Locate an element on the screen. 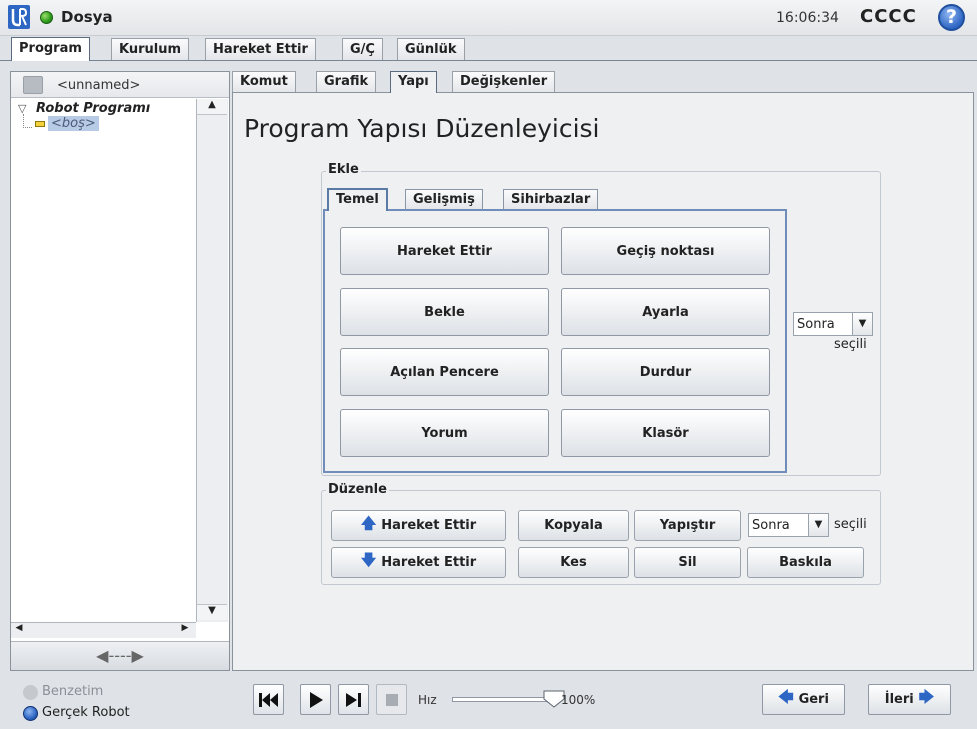 The width and height of the screenshot is (977, 729). insert-position-select: Sonra ▼ is located at coordinates (833, 324).